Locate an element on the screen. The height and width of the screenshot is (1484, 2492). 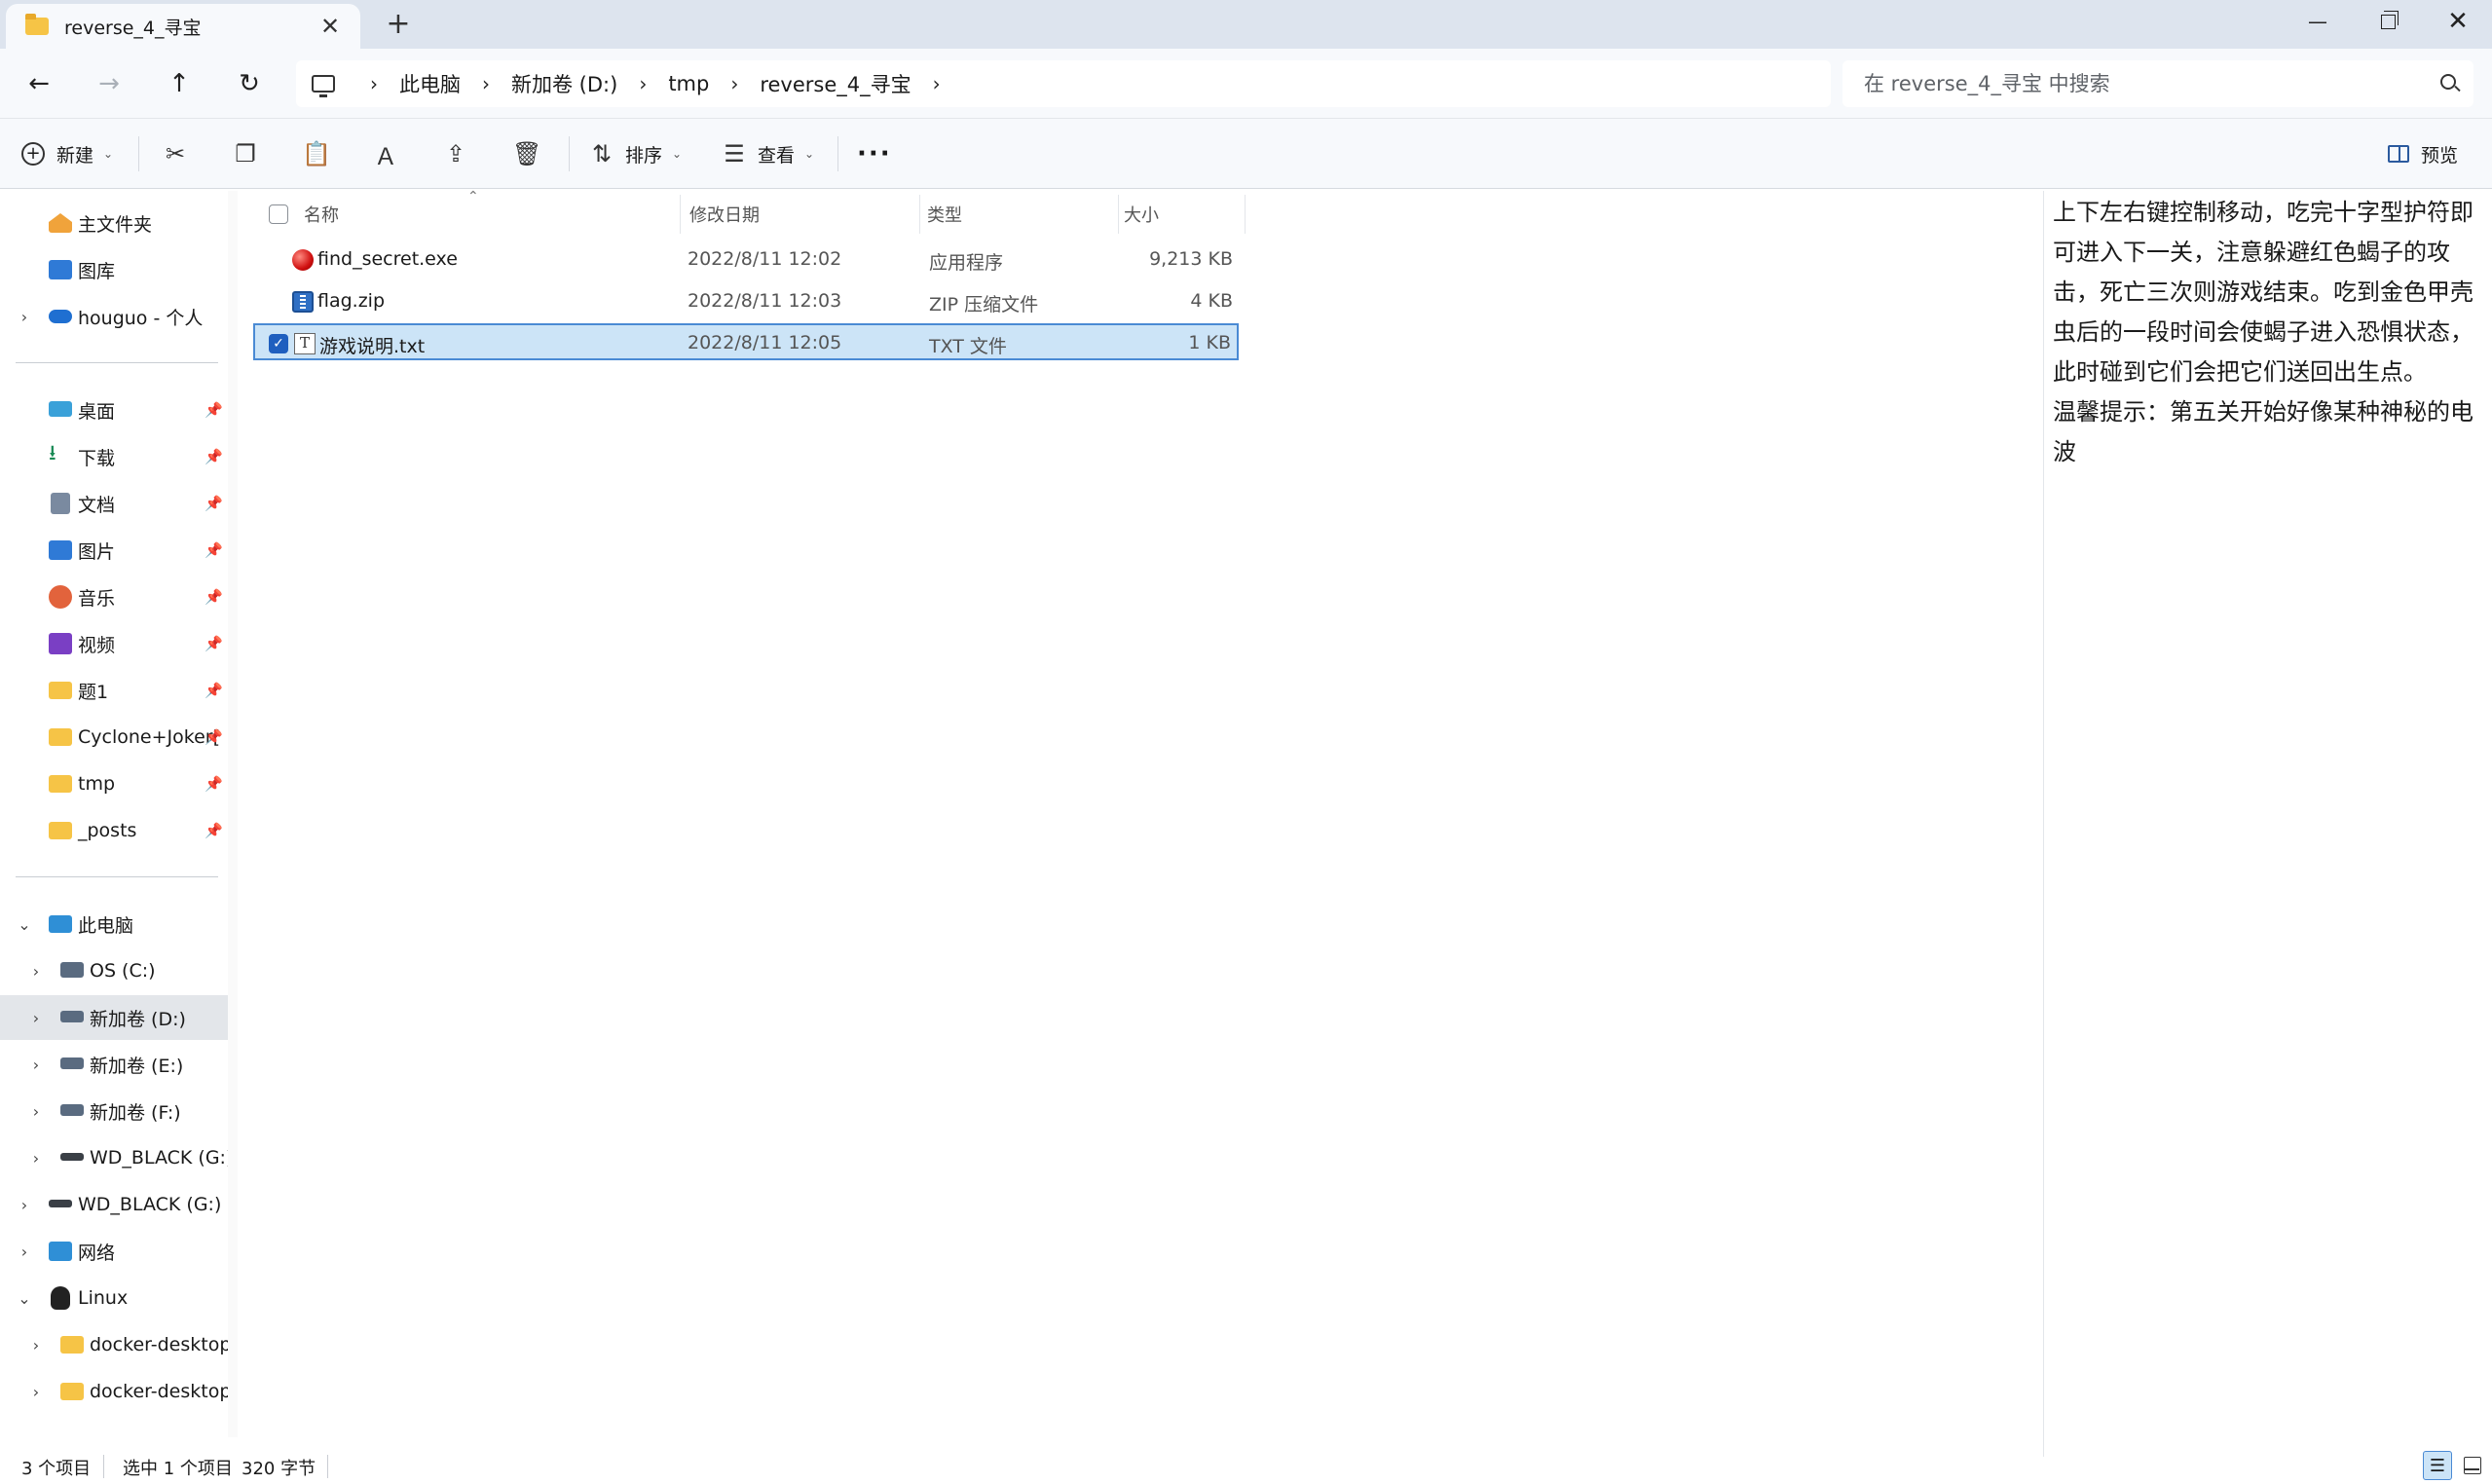
search-icon is located at coordinates (2448, 82).